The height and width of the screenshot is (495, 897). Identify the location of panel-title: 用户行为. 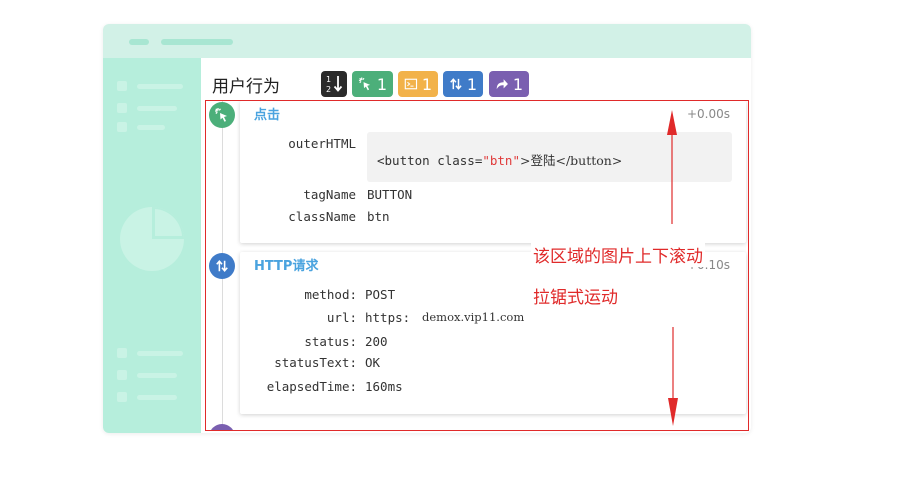
(246, 87).